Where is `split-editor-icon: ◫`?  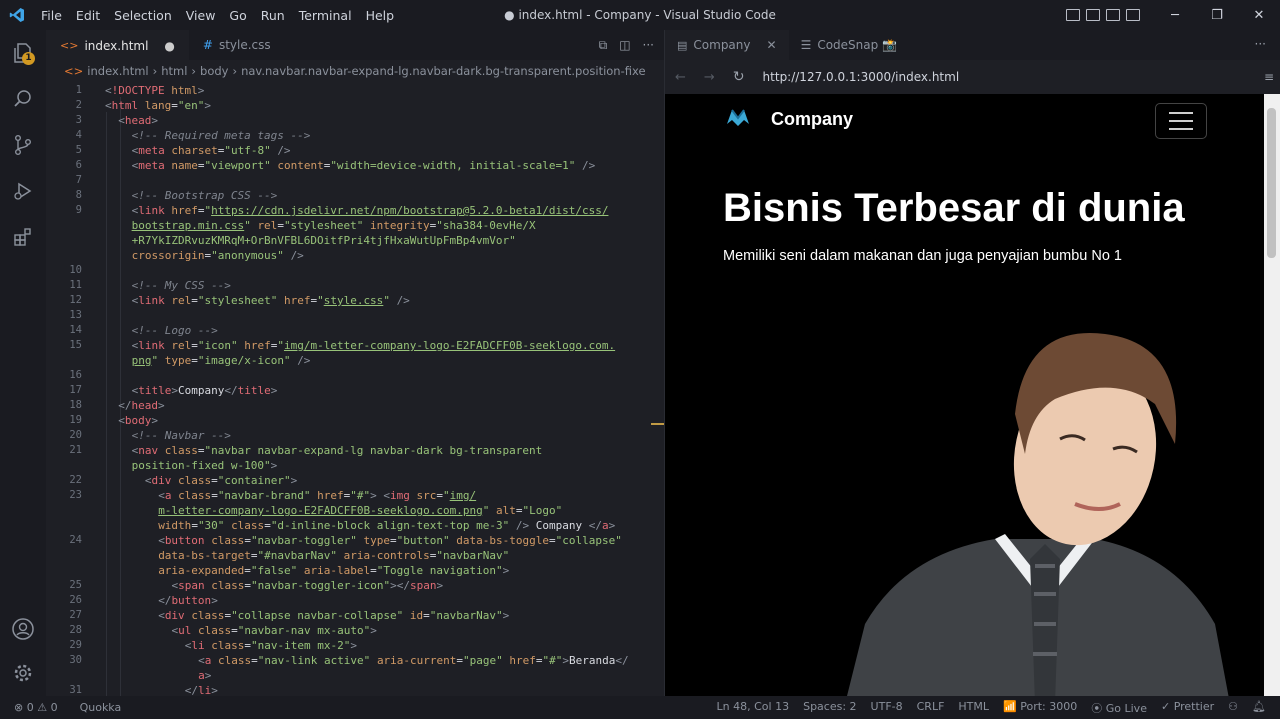 split-editor-icon: ◫ is located at coordinates (624, 45).